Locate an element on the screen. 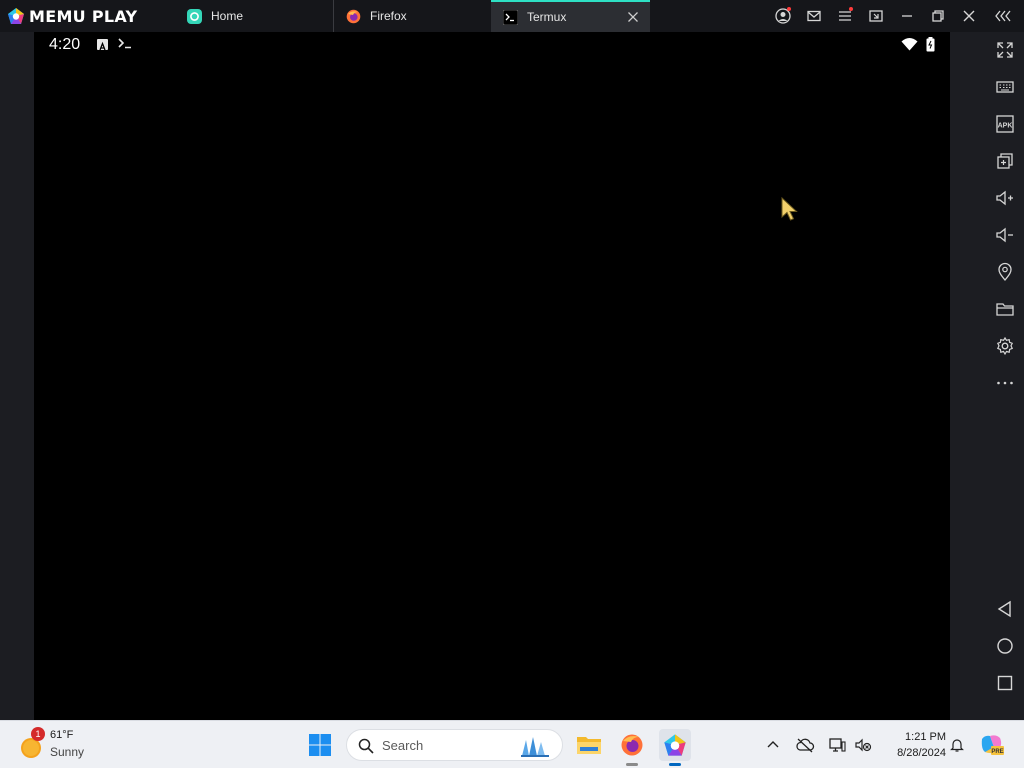 This screenshot has width=1024, height=768. clock-date: 8/28/2024 is located at coordinates (921, 753).